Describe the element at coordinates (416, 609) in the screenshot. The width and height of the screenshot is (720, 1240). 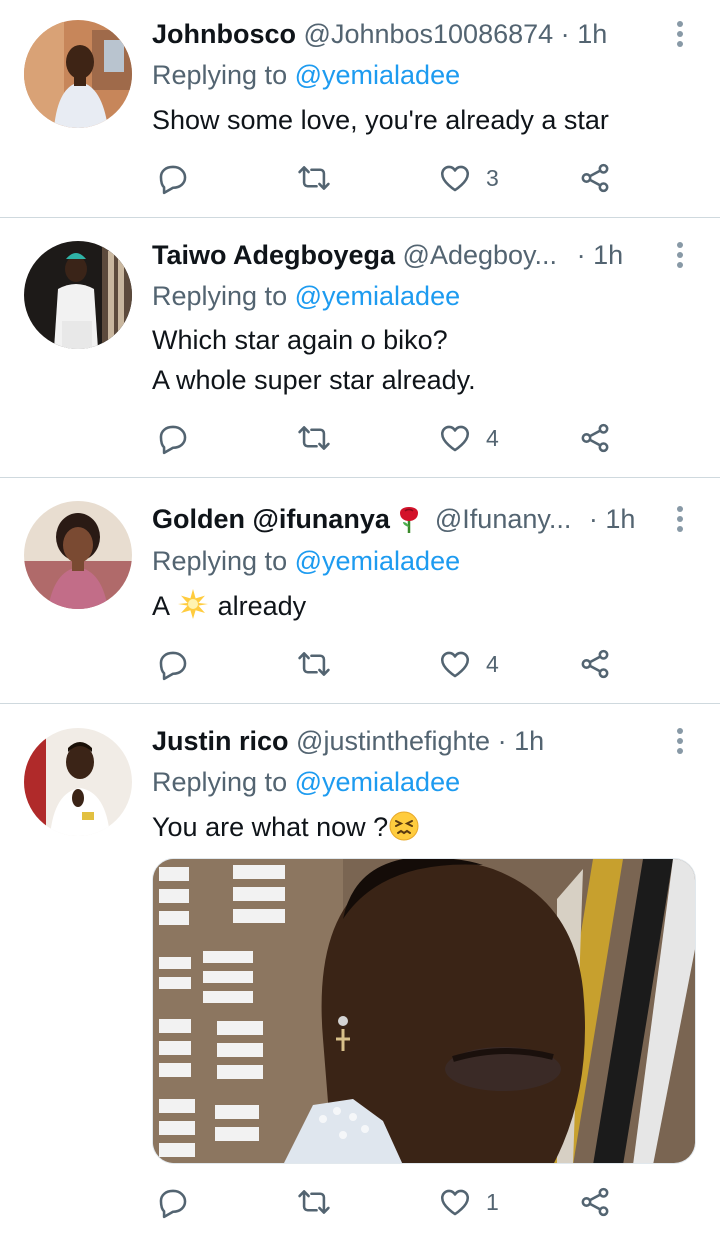
I see `tweet-text: A already` at that location.